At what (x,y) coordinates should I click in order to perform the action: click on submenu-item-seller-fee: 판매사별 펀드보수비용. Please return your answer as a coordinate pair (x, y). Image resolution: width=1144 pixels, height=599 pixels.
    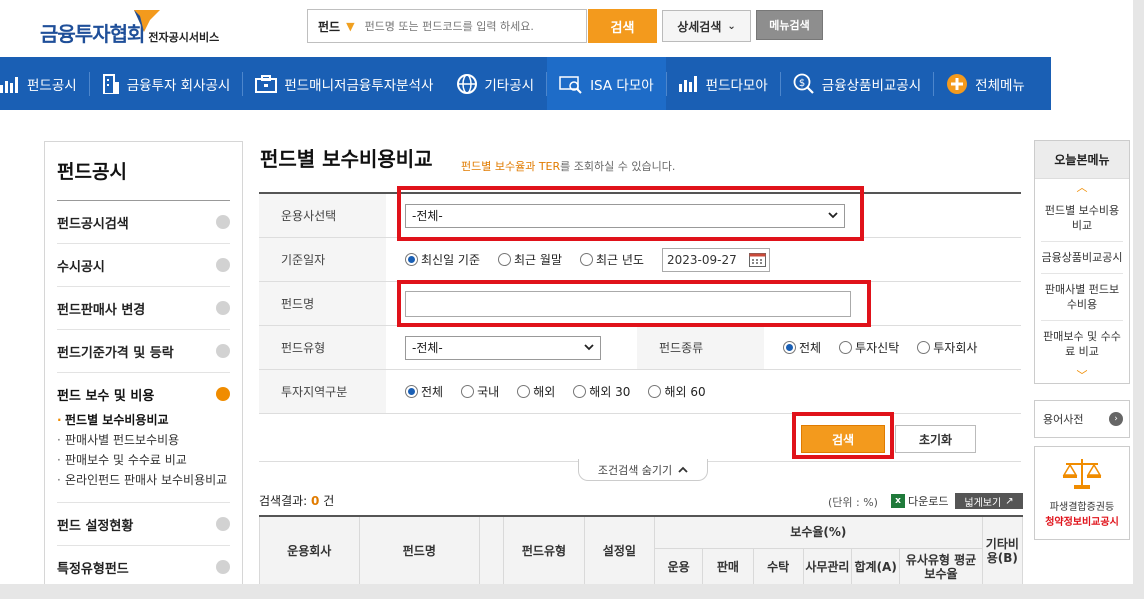
    Looking at the image, I should click on (143, 440).